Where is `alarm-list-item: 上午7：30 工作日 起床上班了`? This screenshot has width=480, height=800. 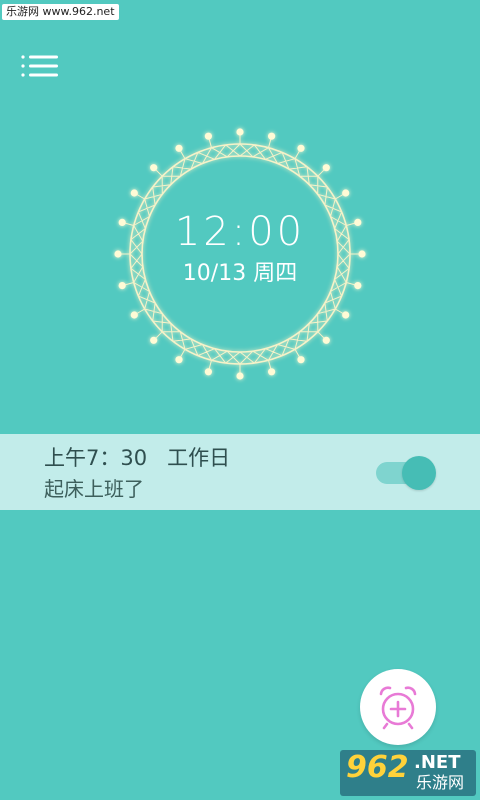
alarm-list-item: 上午7：30 工作日 起床上班了 is located at coordinates (240, 472).